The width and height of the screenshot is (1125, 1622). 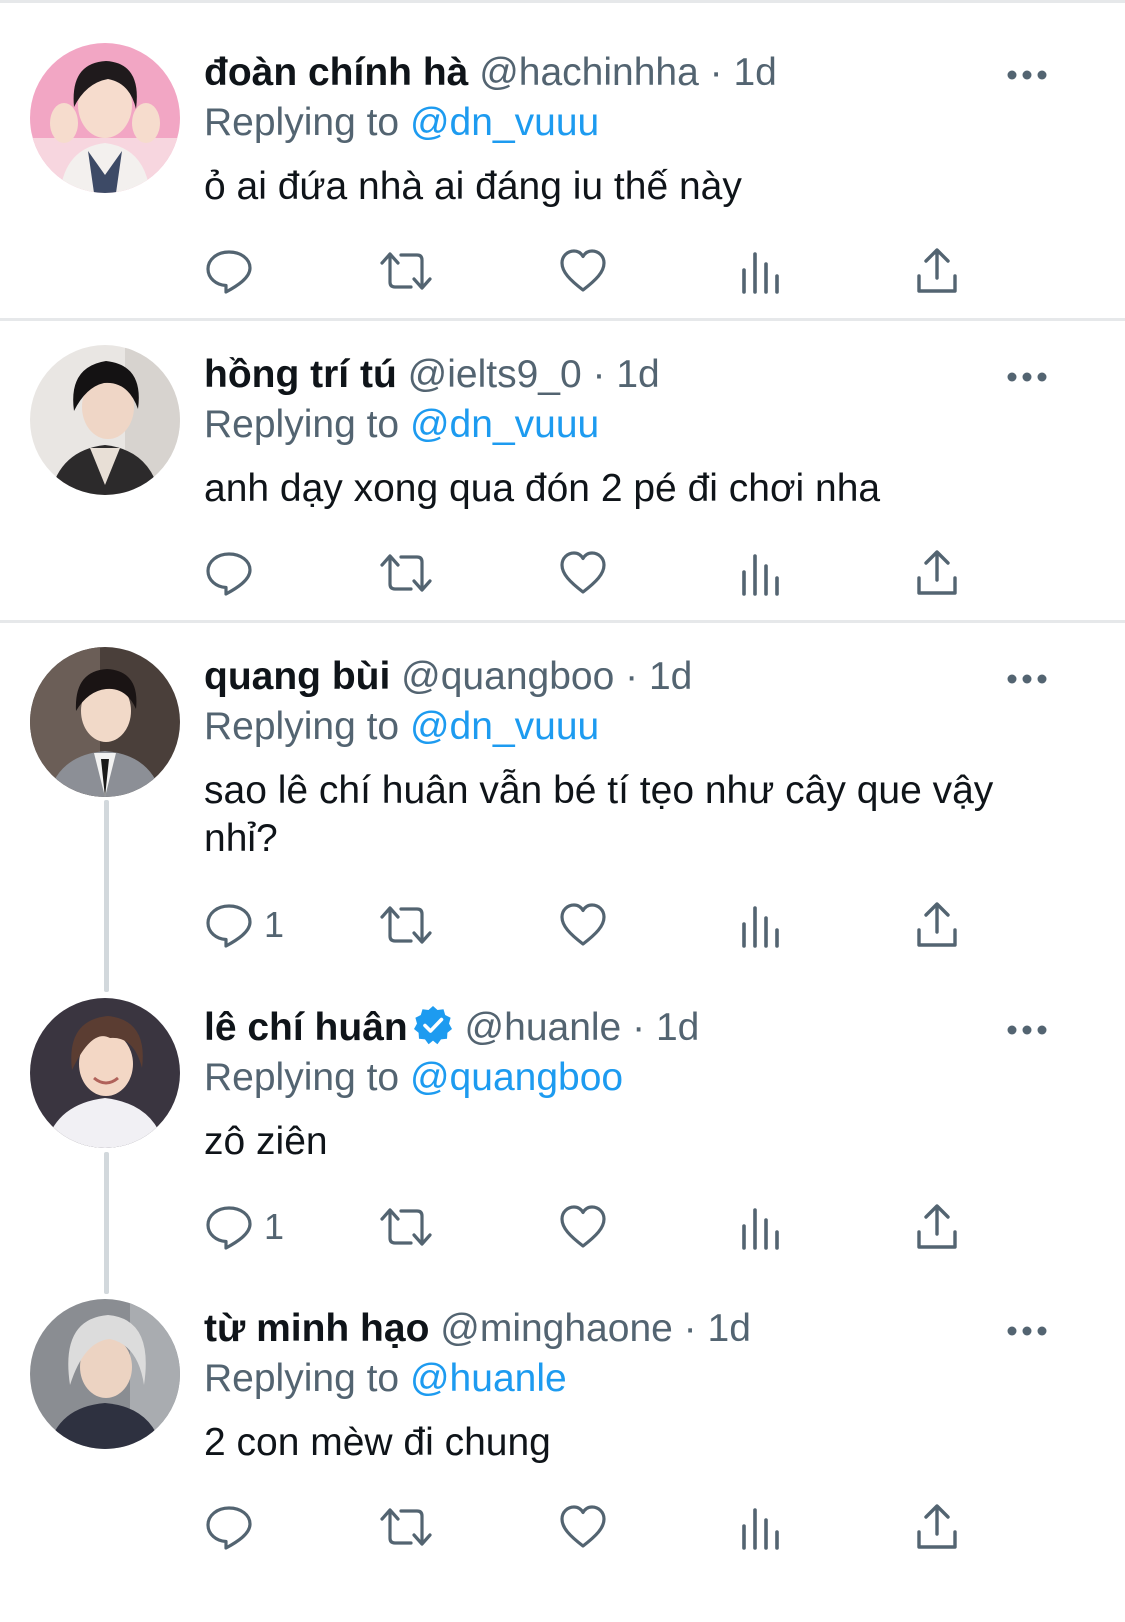 What do you see at coordinates (516, 1077) in the screenshot?
I see `replying-to-mention: @quangboo` at bounding box center [516, 1077].